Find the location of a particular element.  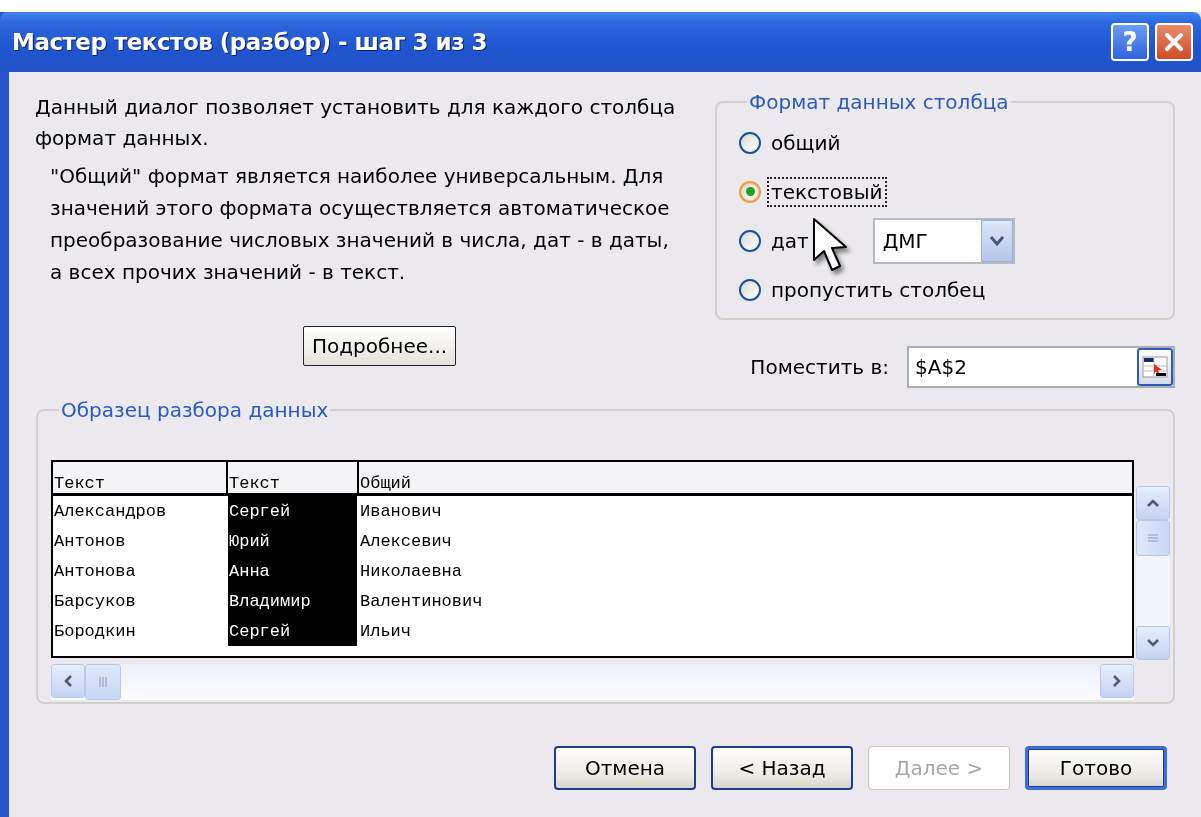

wizard-button: < Назад is located at coordinates (782, 768).